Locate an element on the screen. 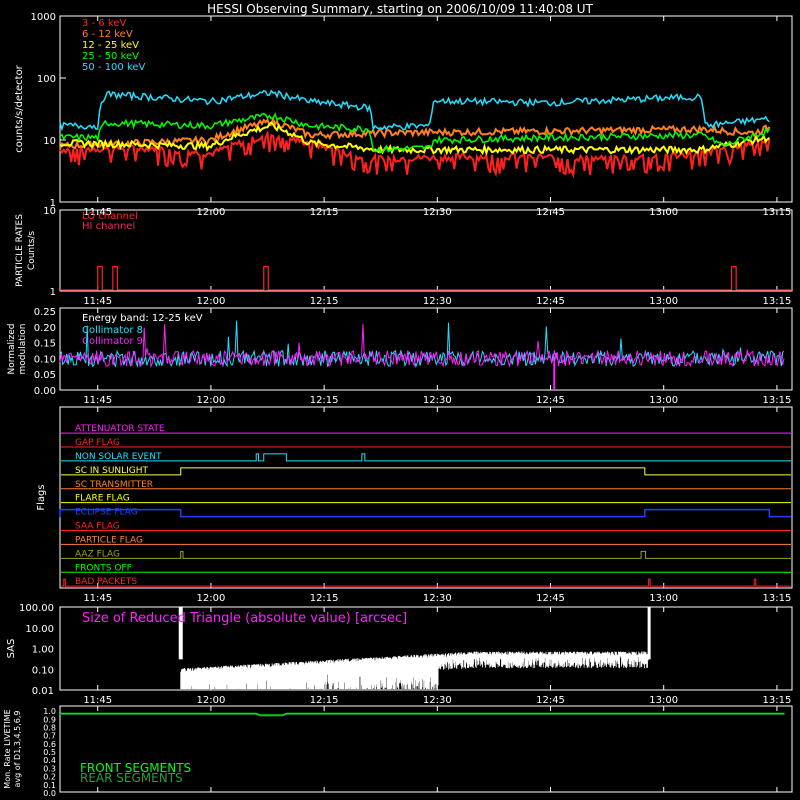  y-tick-label: 0.25 is located at coordinates (45, 312).